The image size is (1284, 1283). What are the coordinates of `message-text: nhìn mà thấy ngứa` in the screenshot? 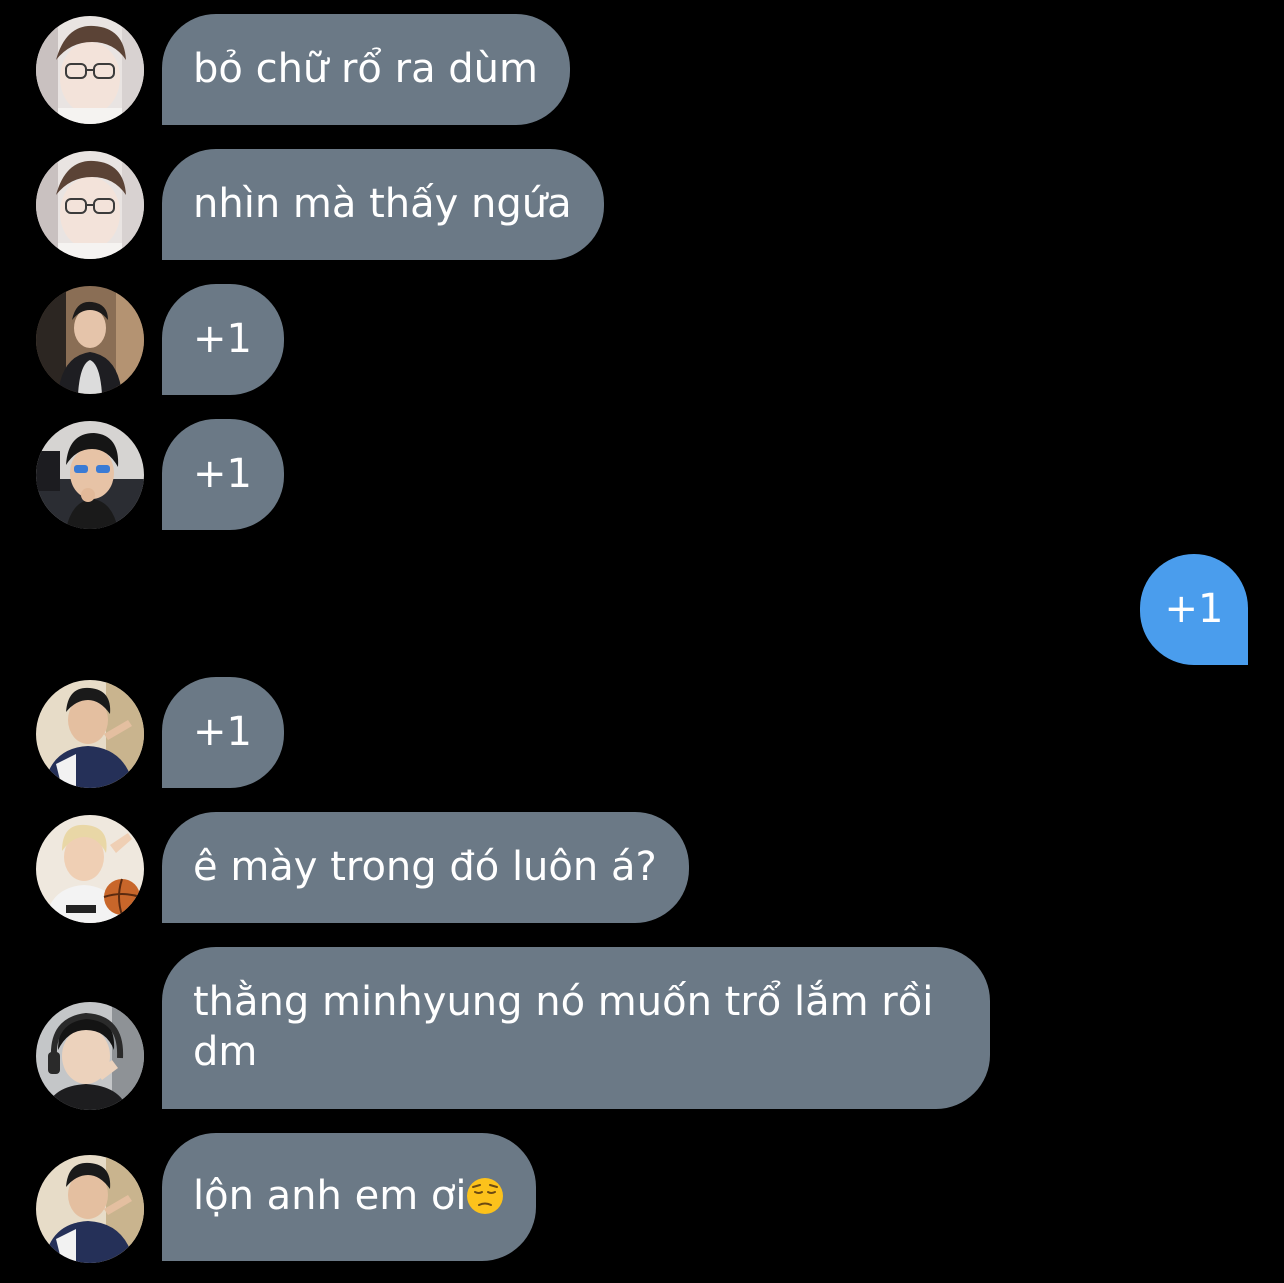 It's located at (382, 204).